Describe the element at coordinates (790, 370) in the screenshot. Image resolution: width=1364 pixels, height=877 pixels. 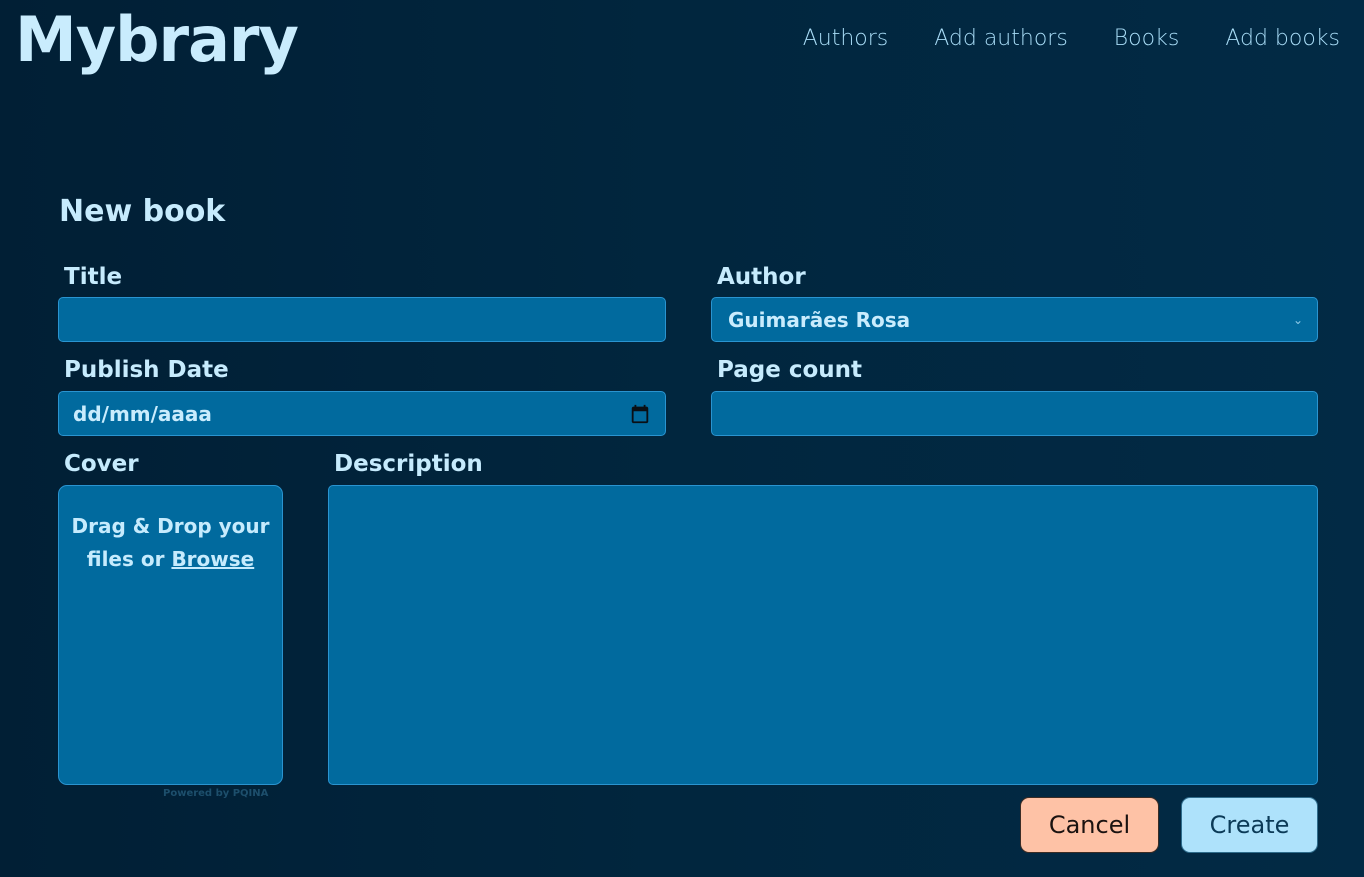
I see `page-count-label: Page count` at that location.